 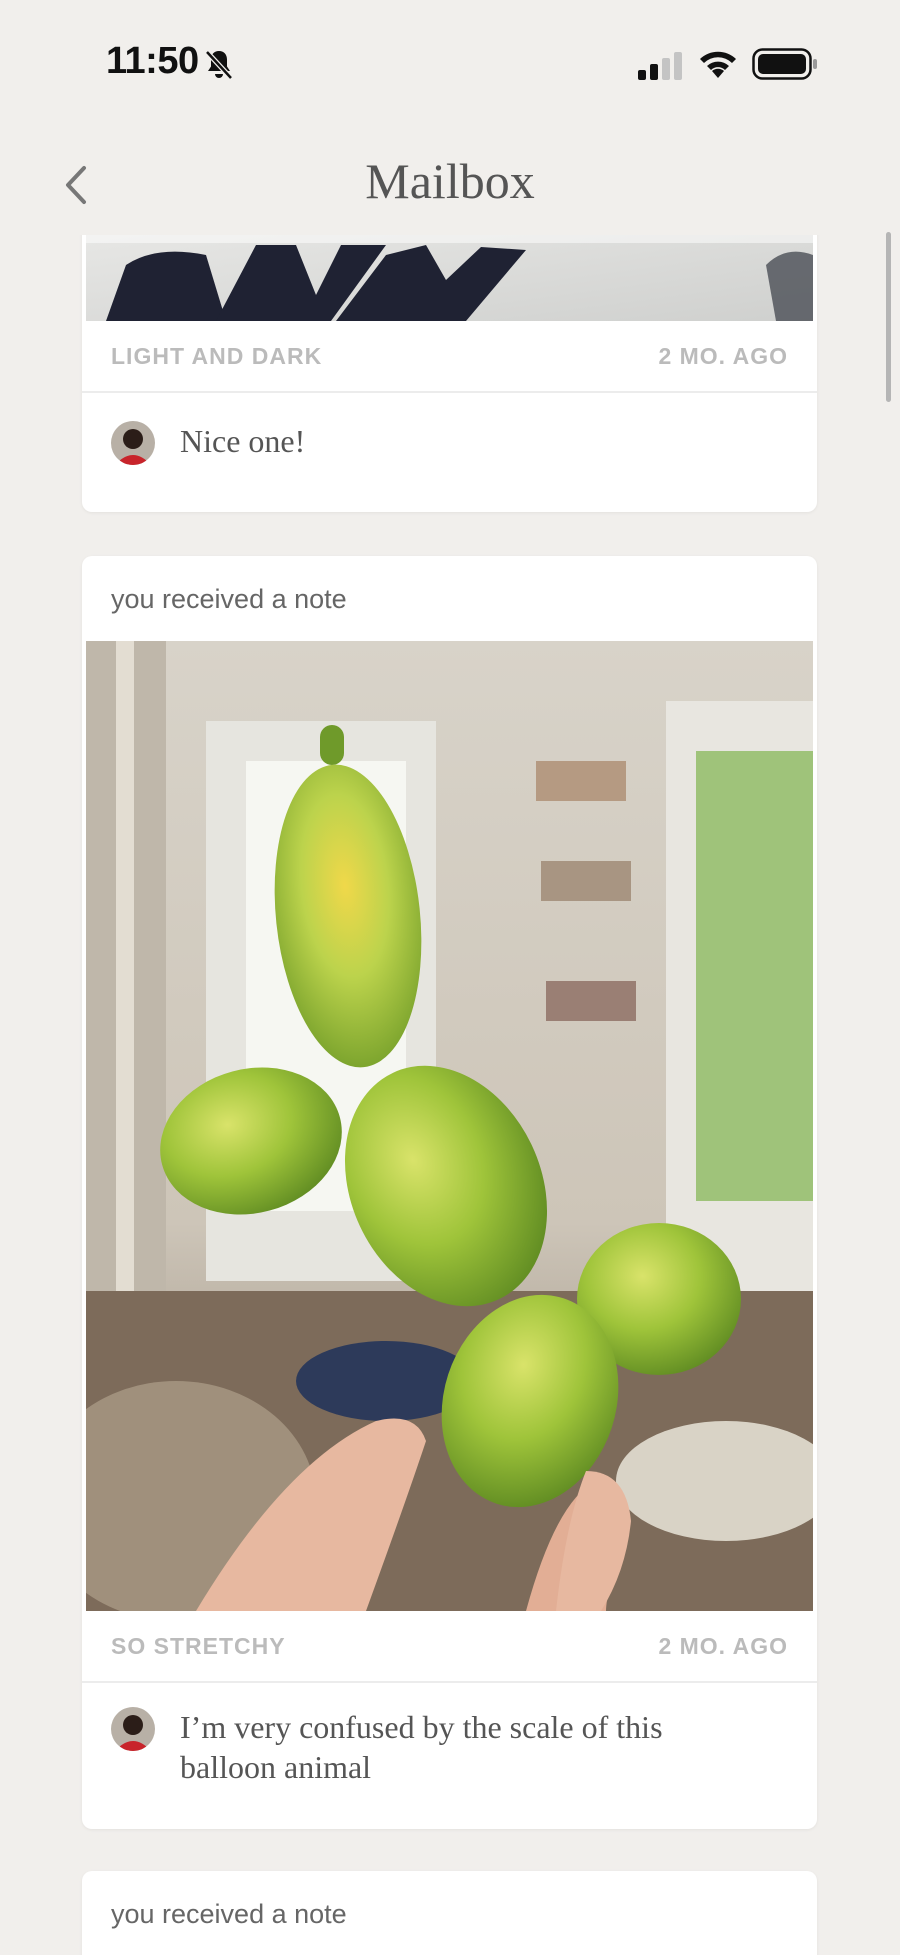 What do you see at coordinates (219, 65) in the screenshot?
I see `bell-slash-icon` at bounding box center [219, 65].